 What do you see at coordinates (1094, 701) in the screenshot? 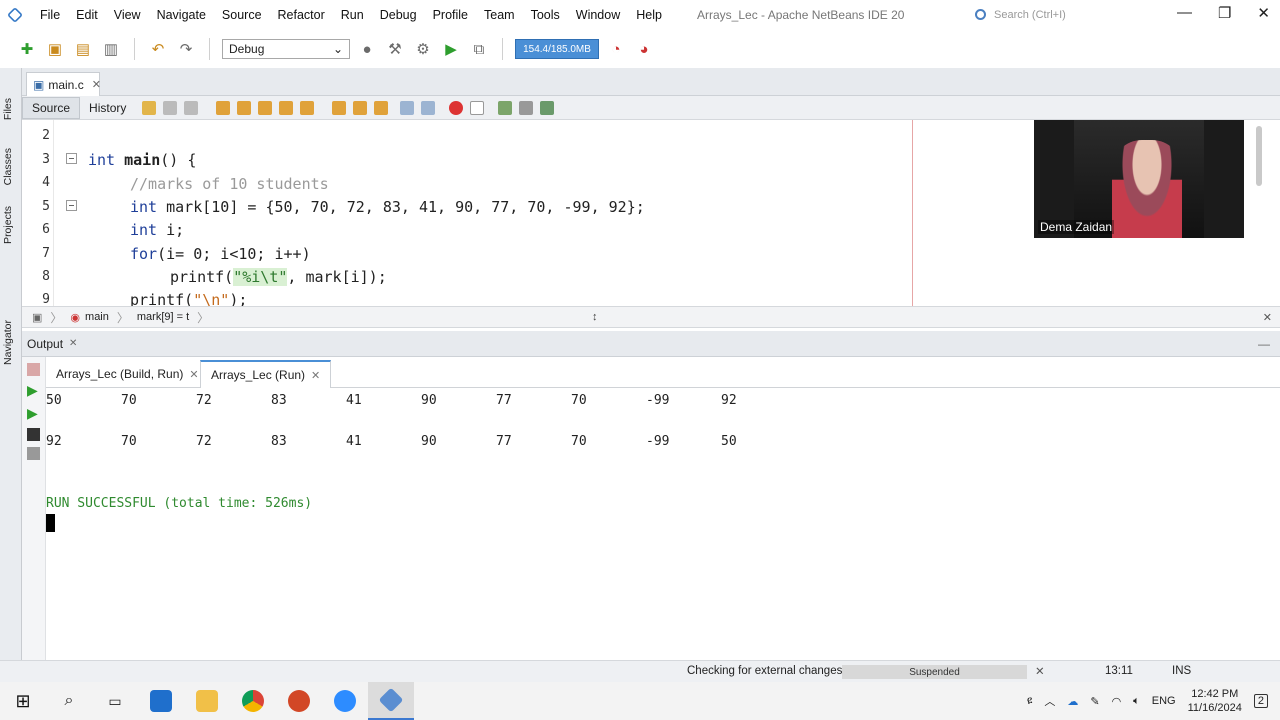
I see `pen-icon: ✎` at bounding box center [1094, 701].